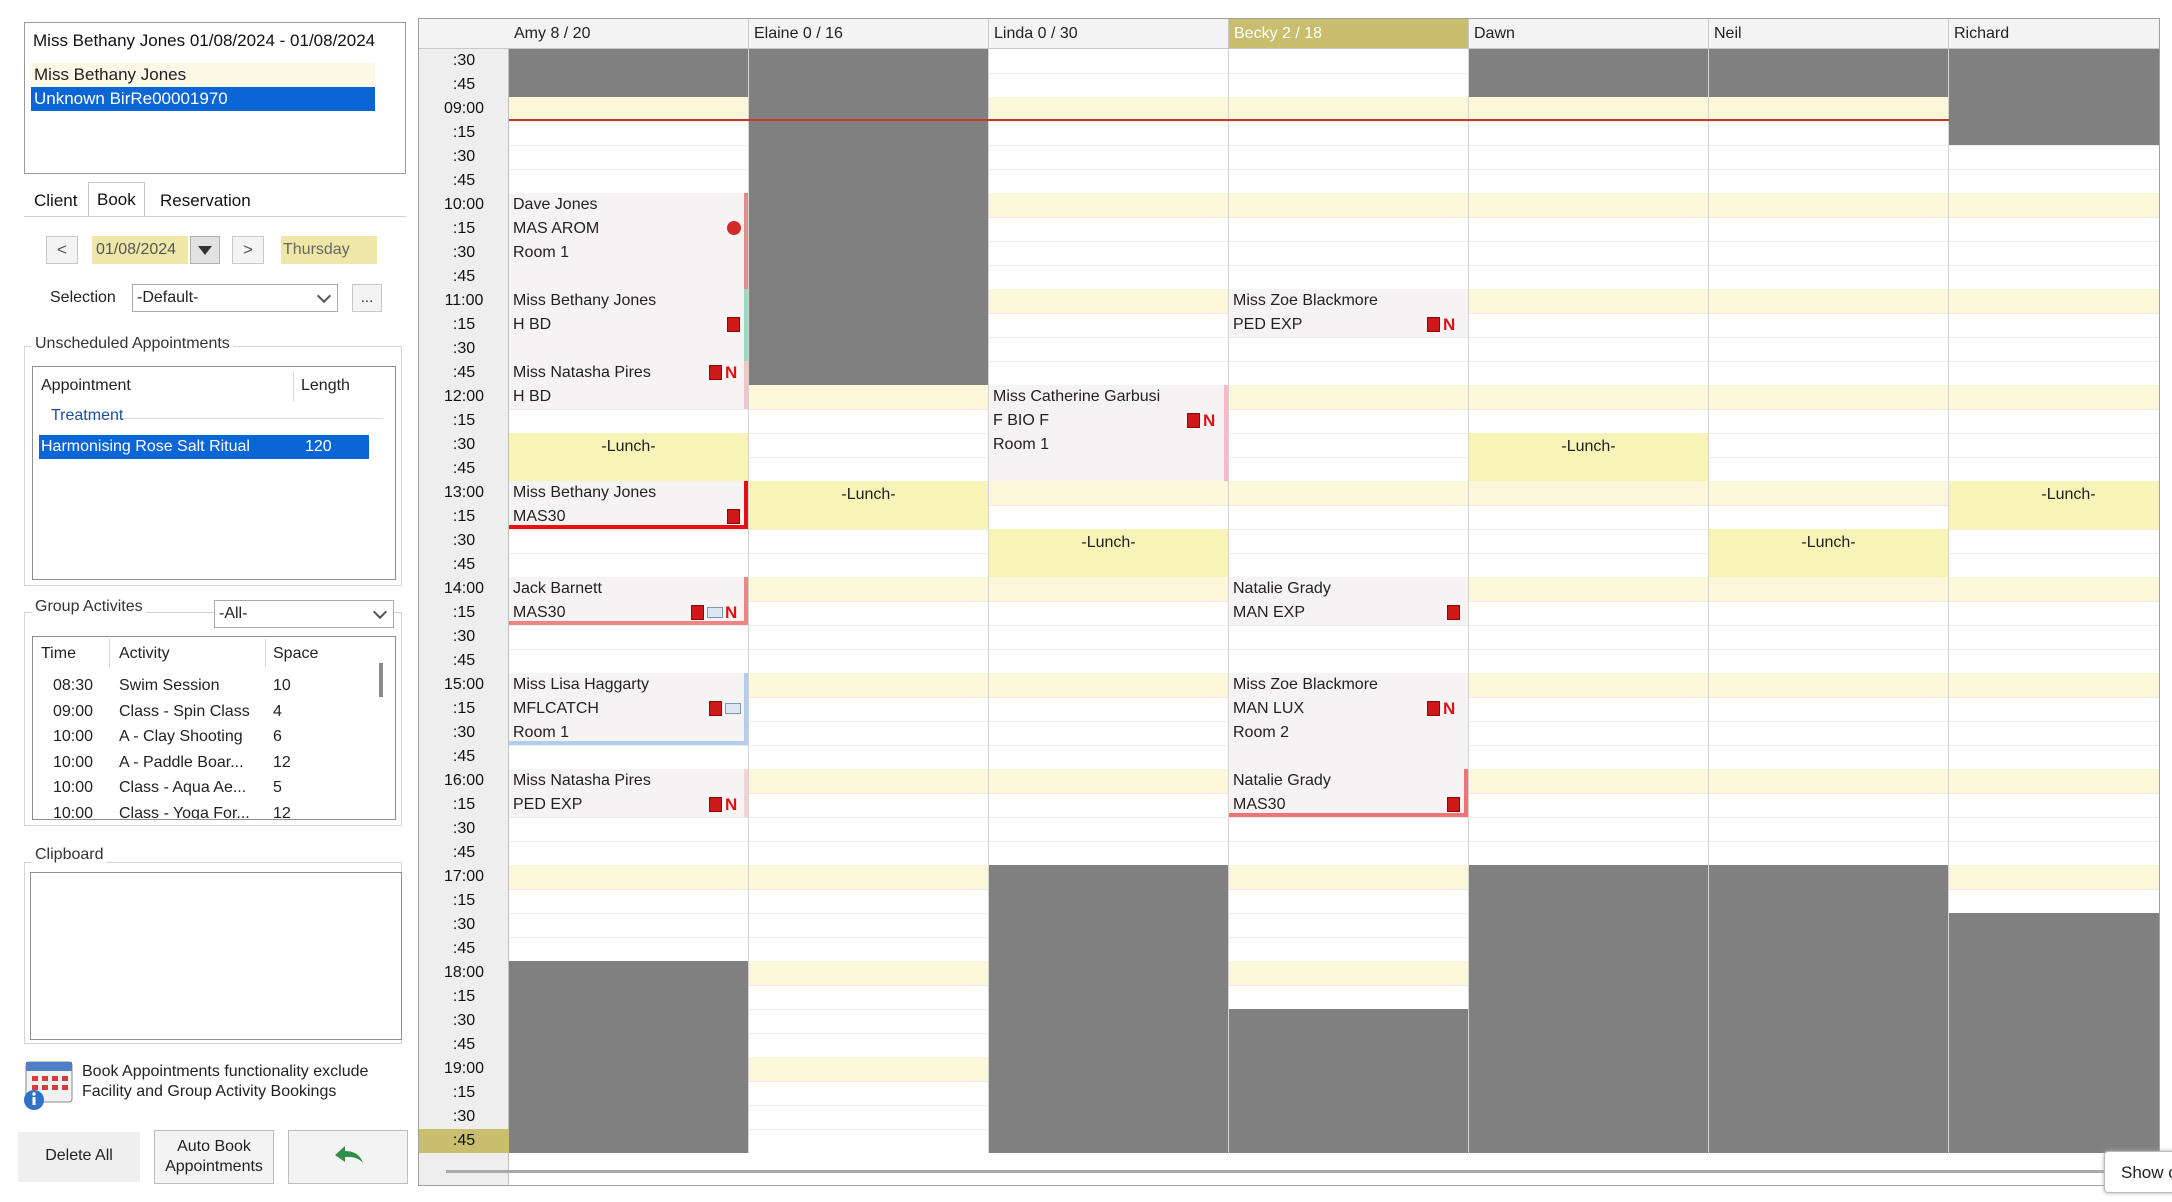 This screenshot has width=2172, height=1202. I want to click on list-item: 09:00 Class - Spin Class 4, so click(203, 711).